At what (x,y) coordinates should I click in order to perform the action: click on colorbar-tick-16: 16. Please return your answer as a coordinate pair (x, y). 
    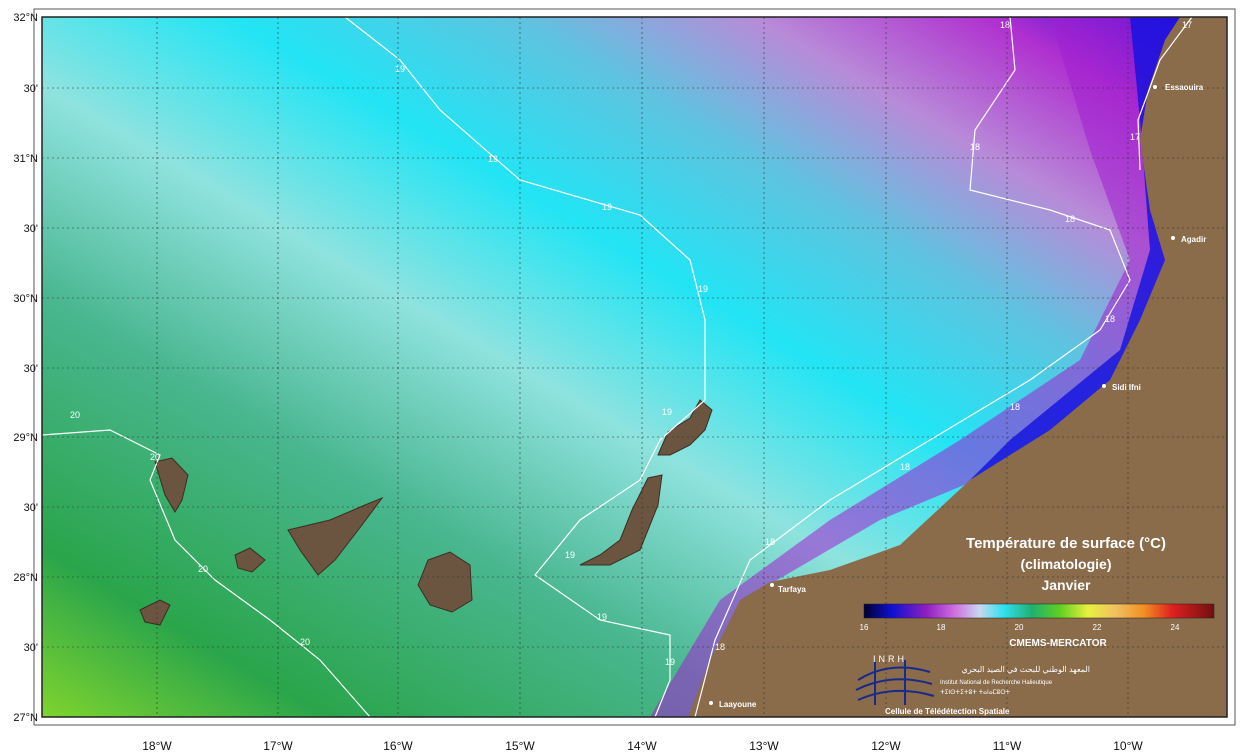
    Looking at the image, I should click on (864, 627).